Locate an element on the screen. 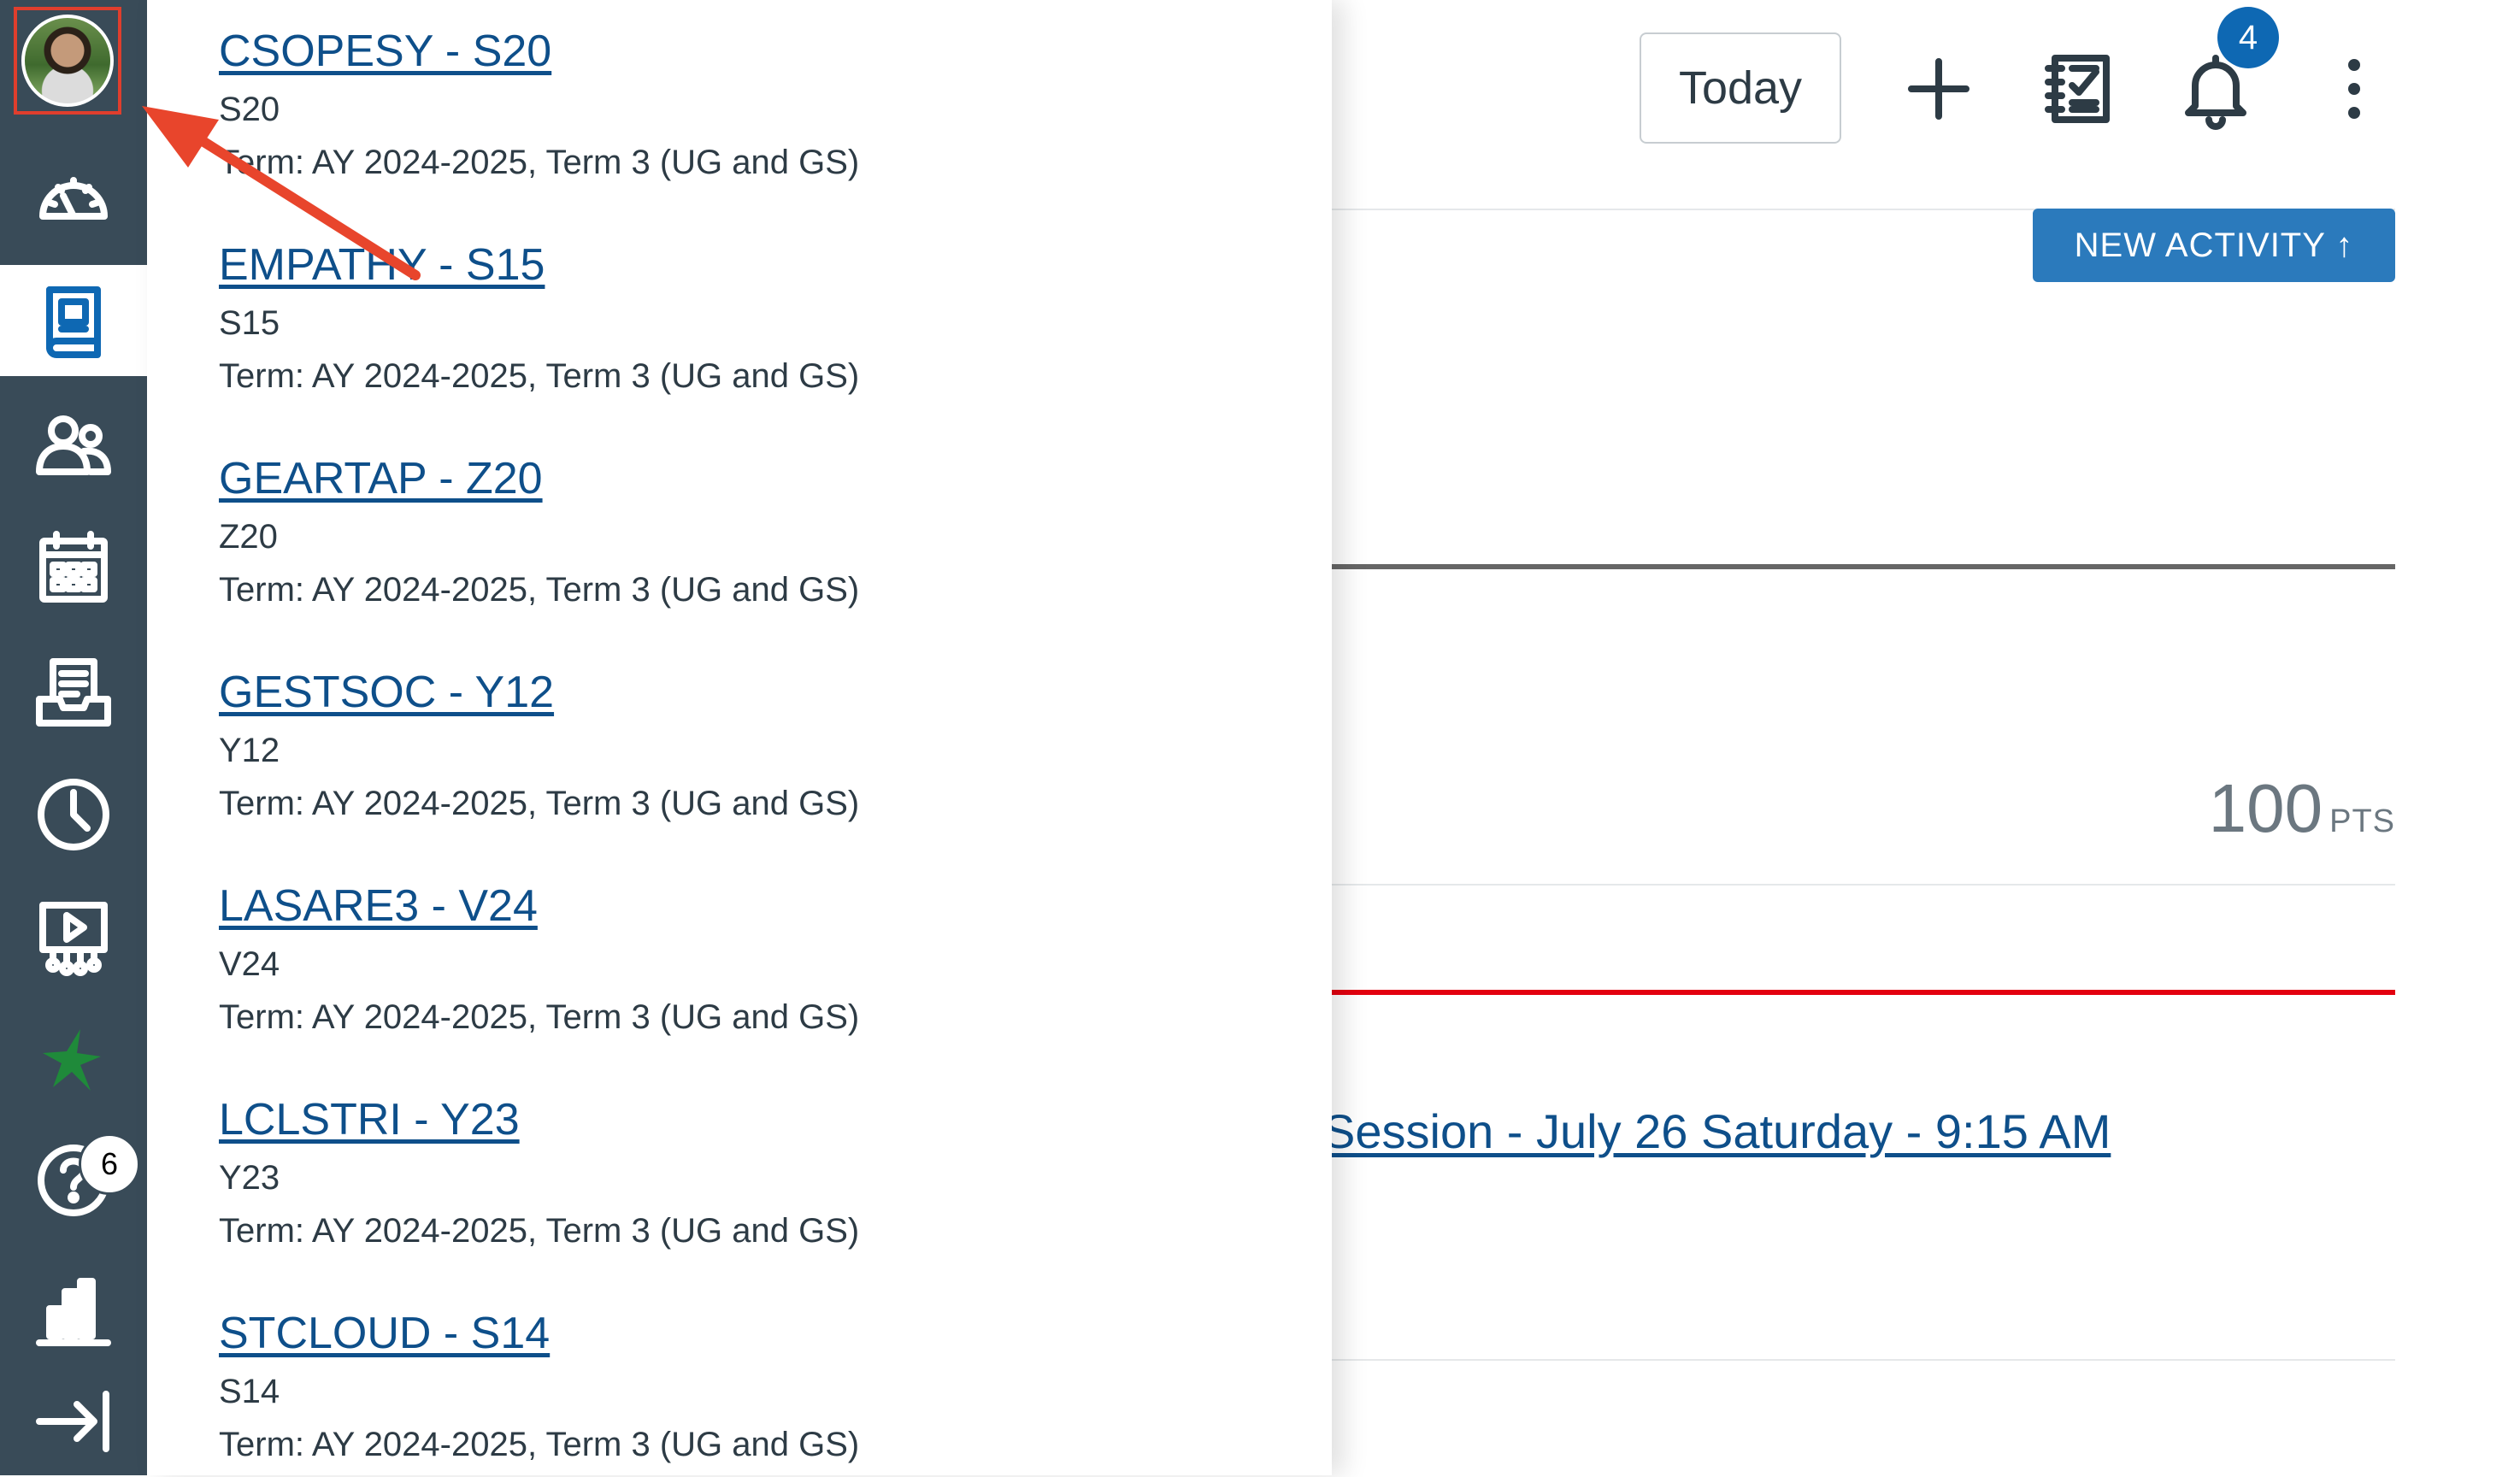 The height and width of the screenshot is (1477, 2520). course-section: S20 is located at coordinates (249, 109).